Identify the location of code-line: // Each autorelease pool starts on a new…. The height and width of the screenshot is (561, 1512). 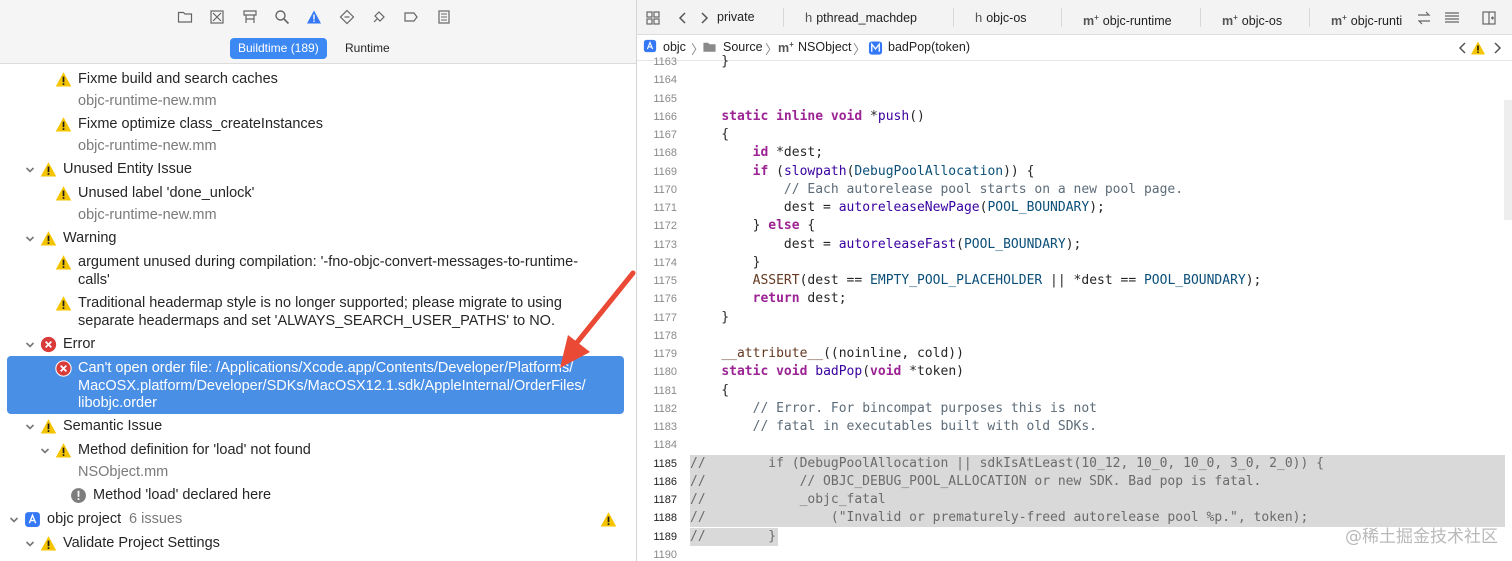
(936, 189).